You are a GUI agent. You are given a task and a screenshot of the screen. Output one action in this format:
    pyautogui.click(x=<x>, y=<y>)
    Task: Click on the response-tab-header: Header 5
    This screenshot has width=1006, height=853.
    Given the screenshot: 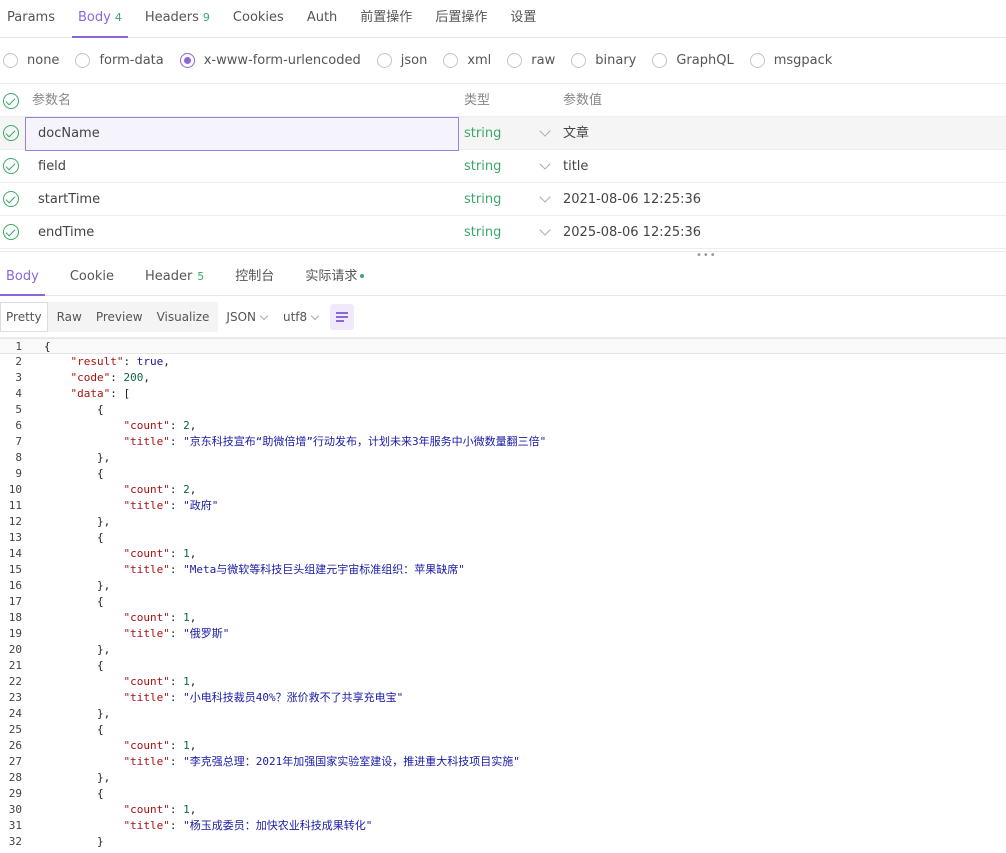 What is the action you would take?
    pyautogui.click(x=174, y=278)
    